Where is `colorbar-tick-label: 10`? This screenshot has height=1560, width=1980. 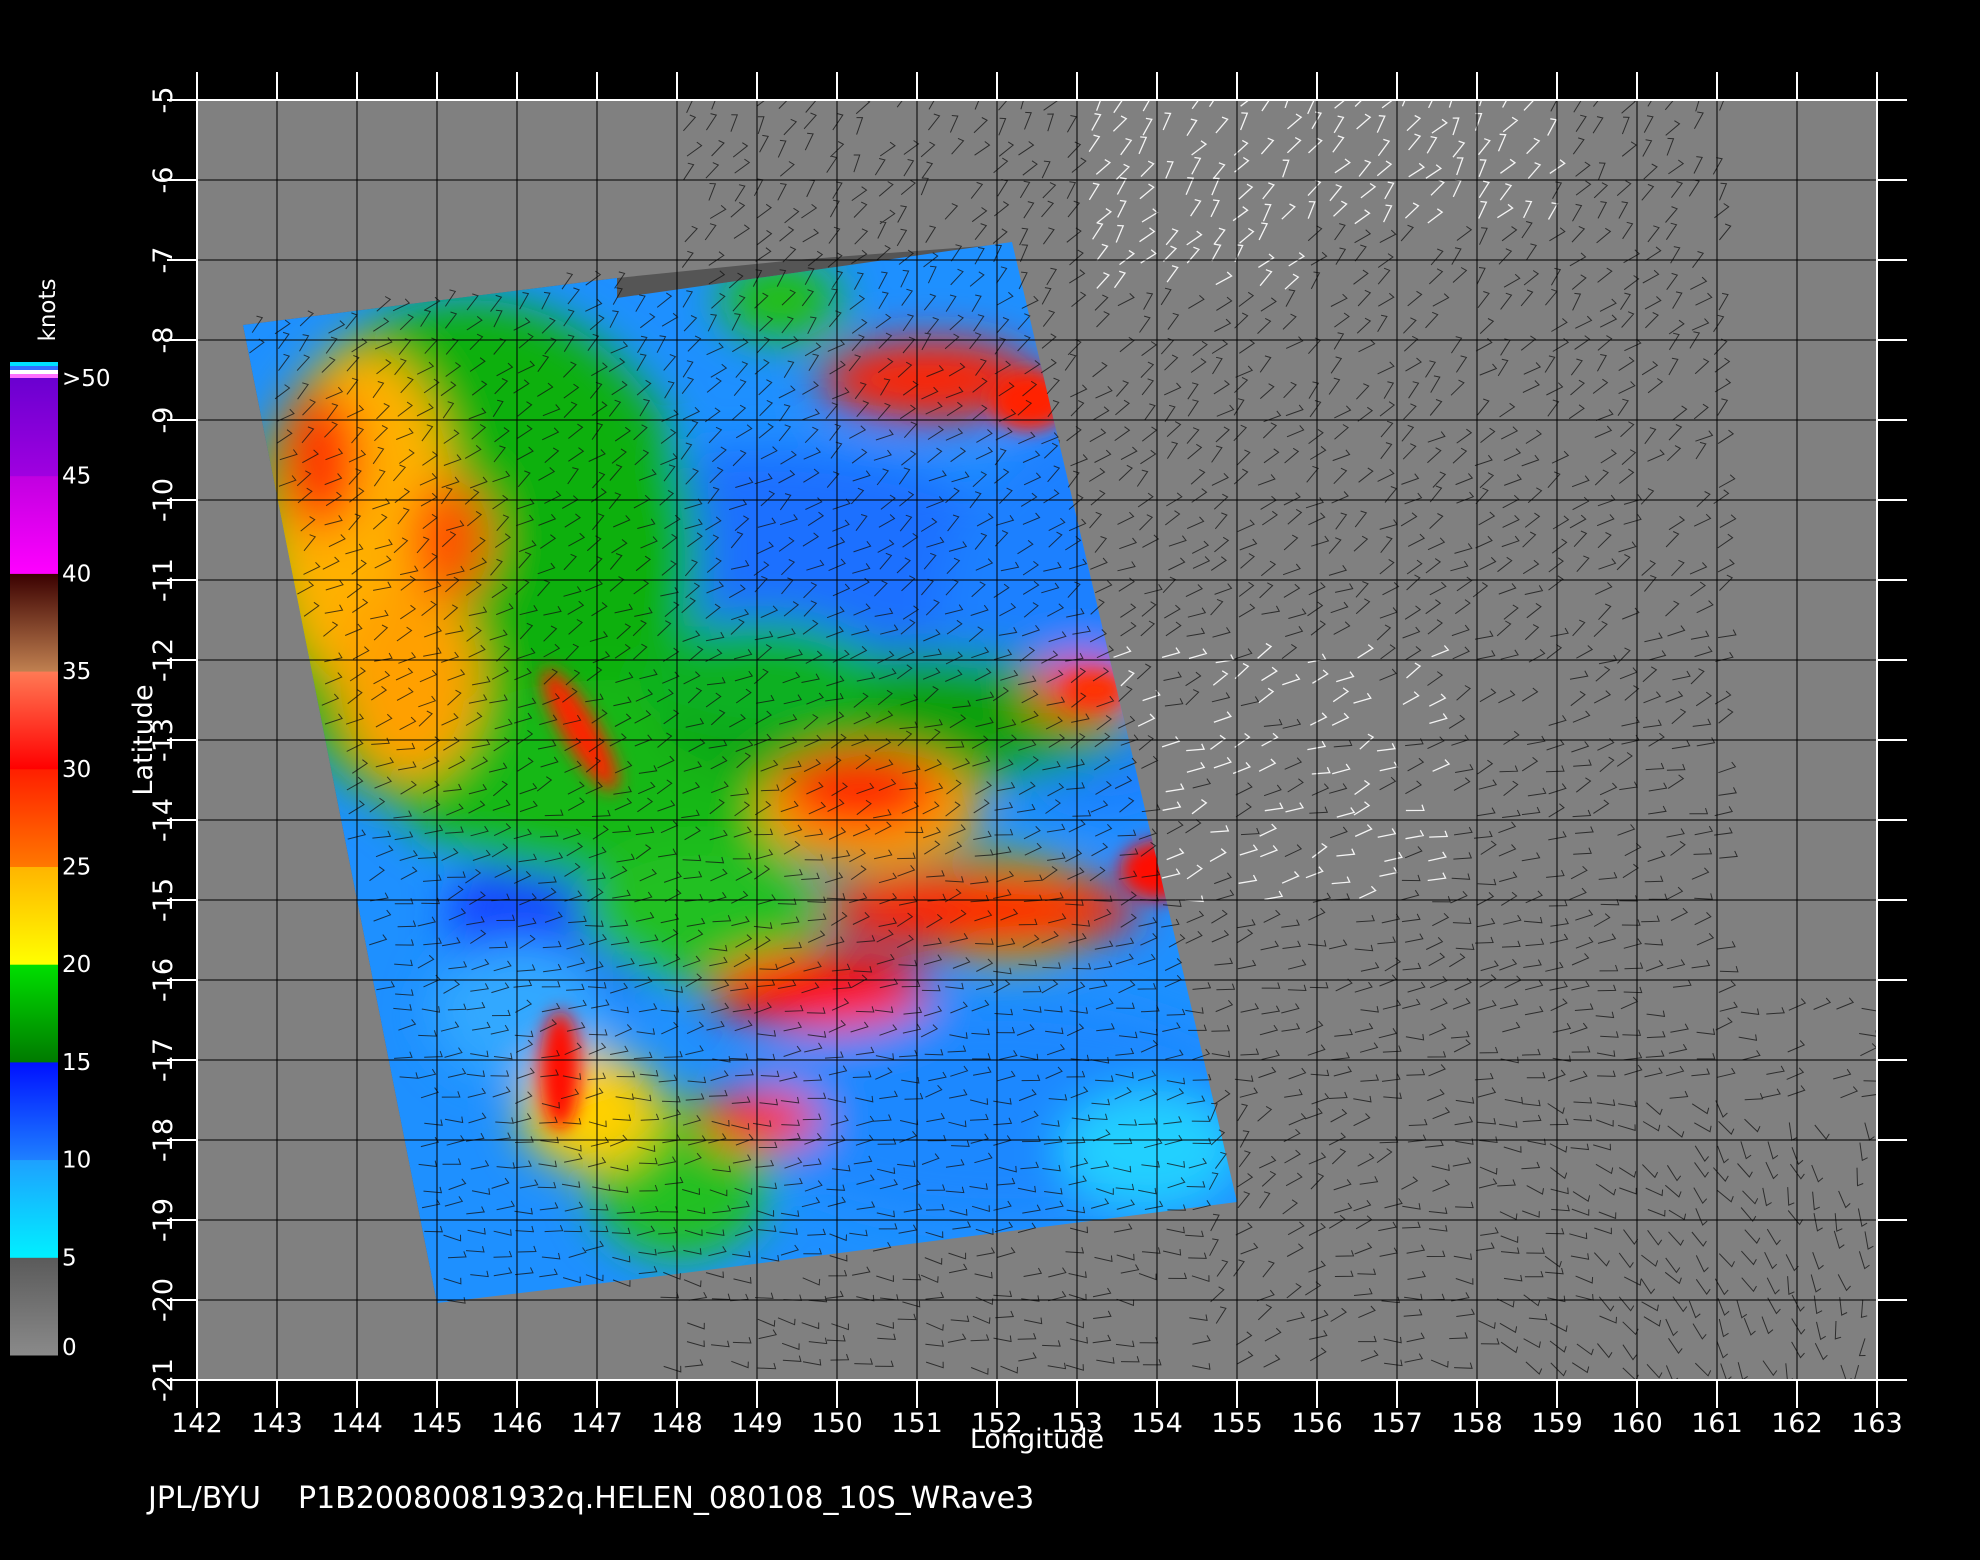
colorbar-tick-label: 10 is located at coordinates (76, 1161).